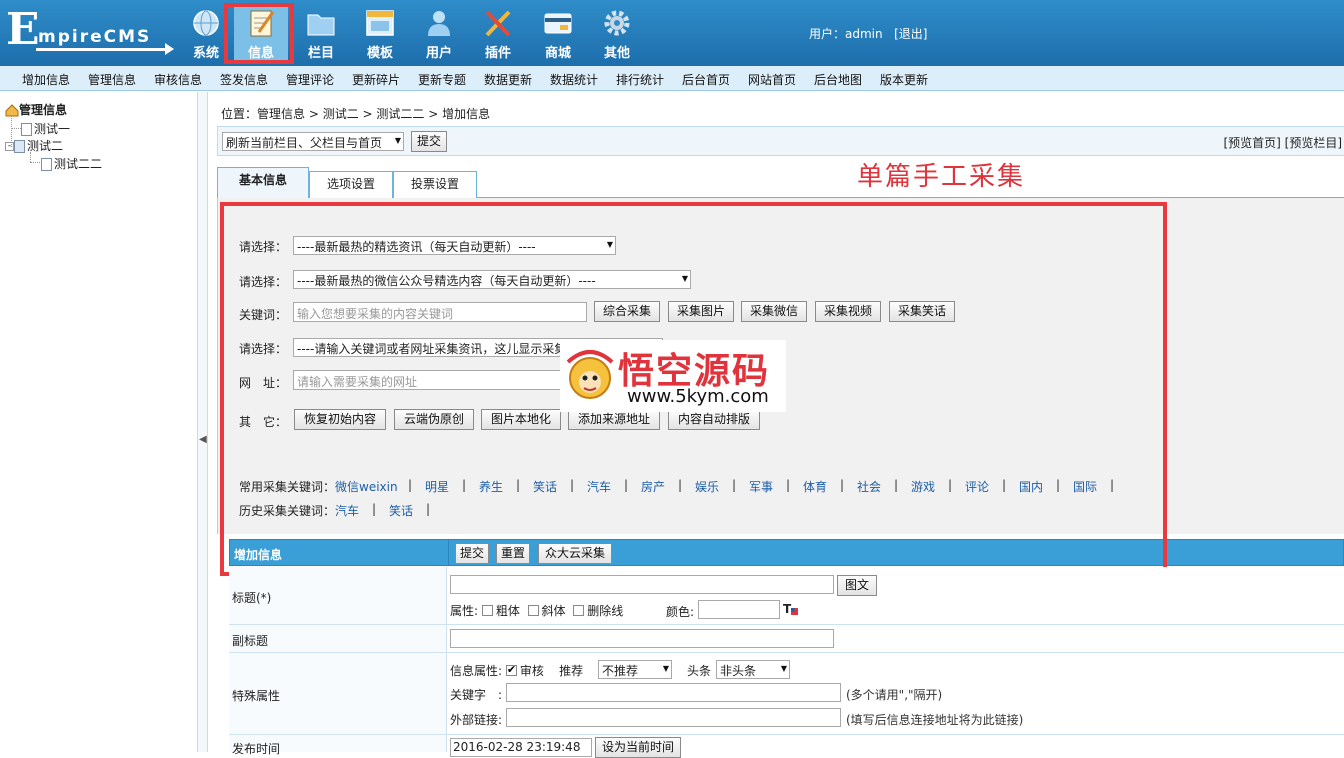 The width and height of the screenshot is (1344, 758). I want to click on nav-label: 模板, so click(379, 53).